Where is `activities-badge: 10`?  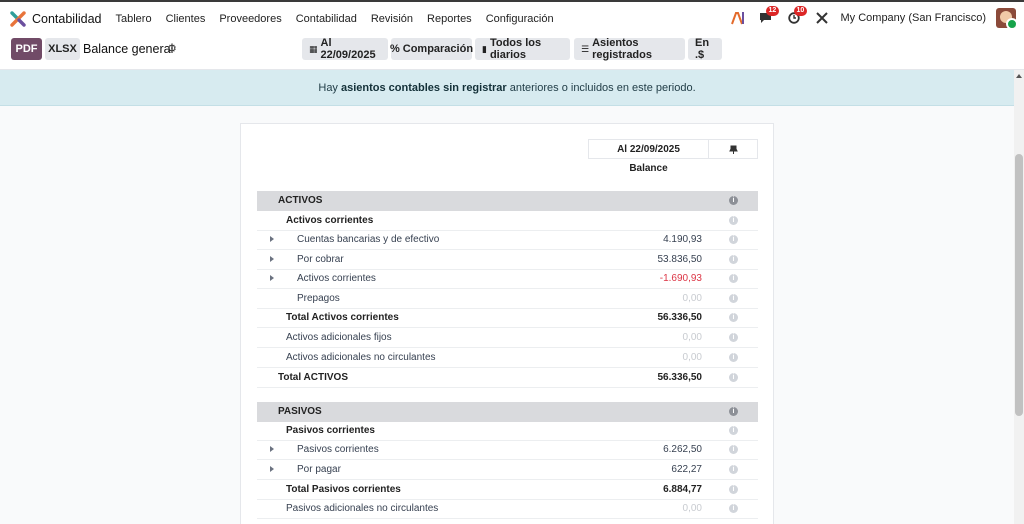
activities-badge: 10 is located at coordinates (800, 11).